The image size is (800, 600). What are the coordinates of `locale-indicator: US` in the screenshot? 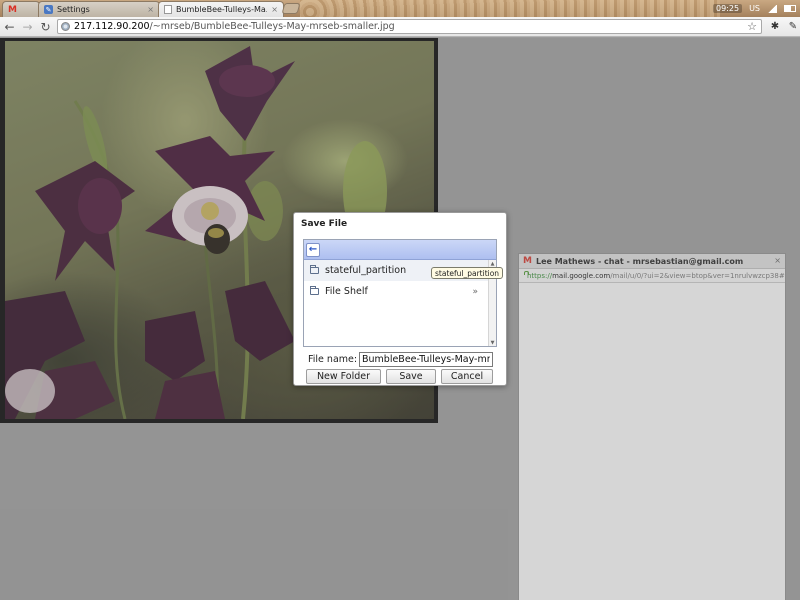 It's located at (754, 8).